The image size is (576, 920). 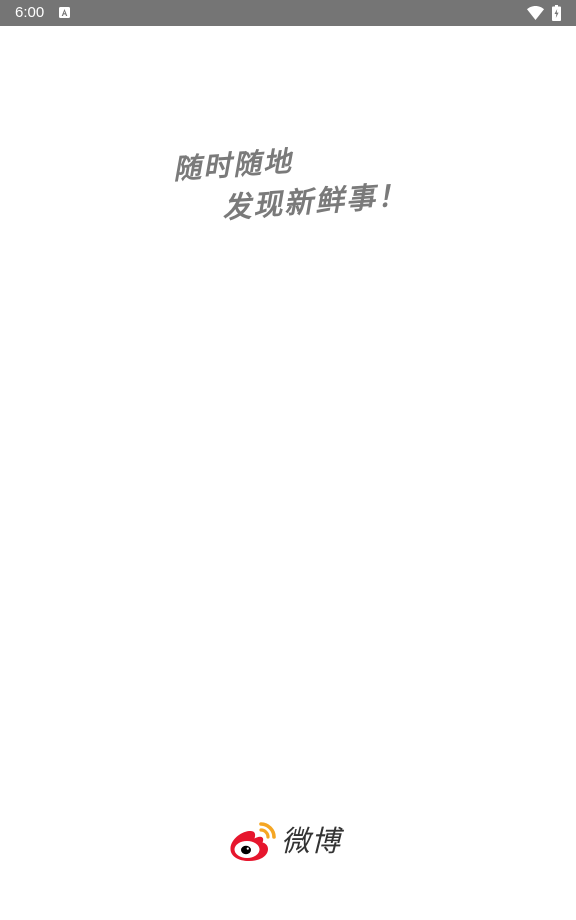 I want to click on weibo-logo-text: 微博, so click(x=311, y=841).